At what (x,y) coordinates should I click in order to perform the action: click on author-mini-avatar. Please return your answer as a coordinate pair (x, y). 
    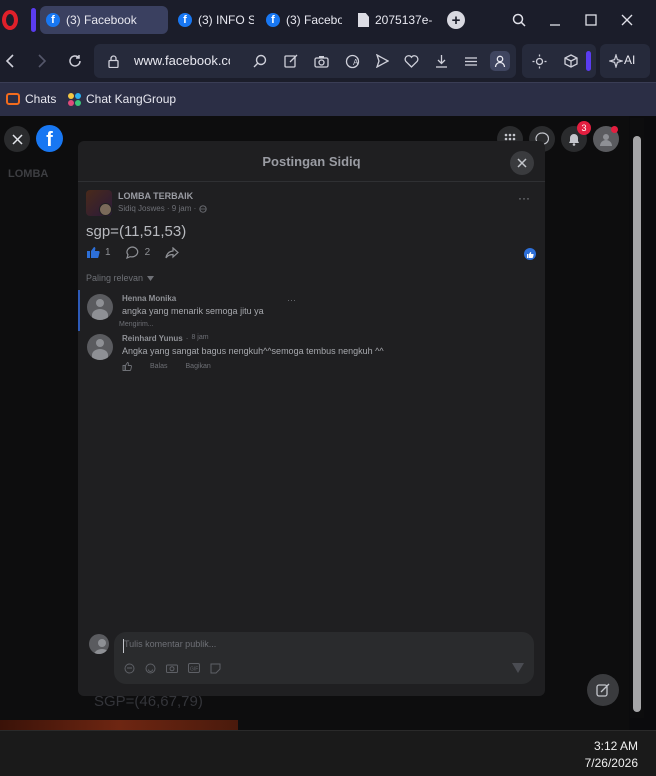
    Looking at the image, I should click on (105, 209).